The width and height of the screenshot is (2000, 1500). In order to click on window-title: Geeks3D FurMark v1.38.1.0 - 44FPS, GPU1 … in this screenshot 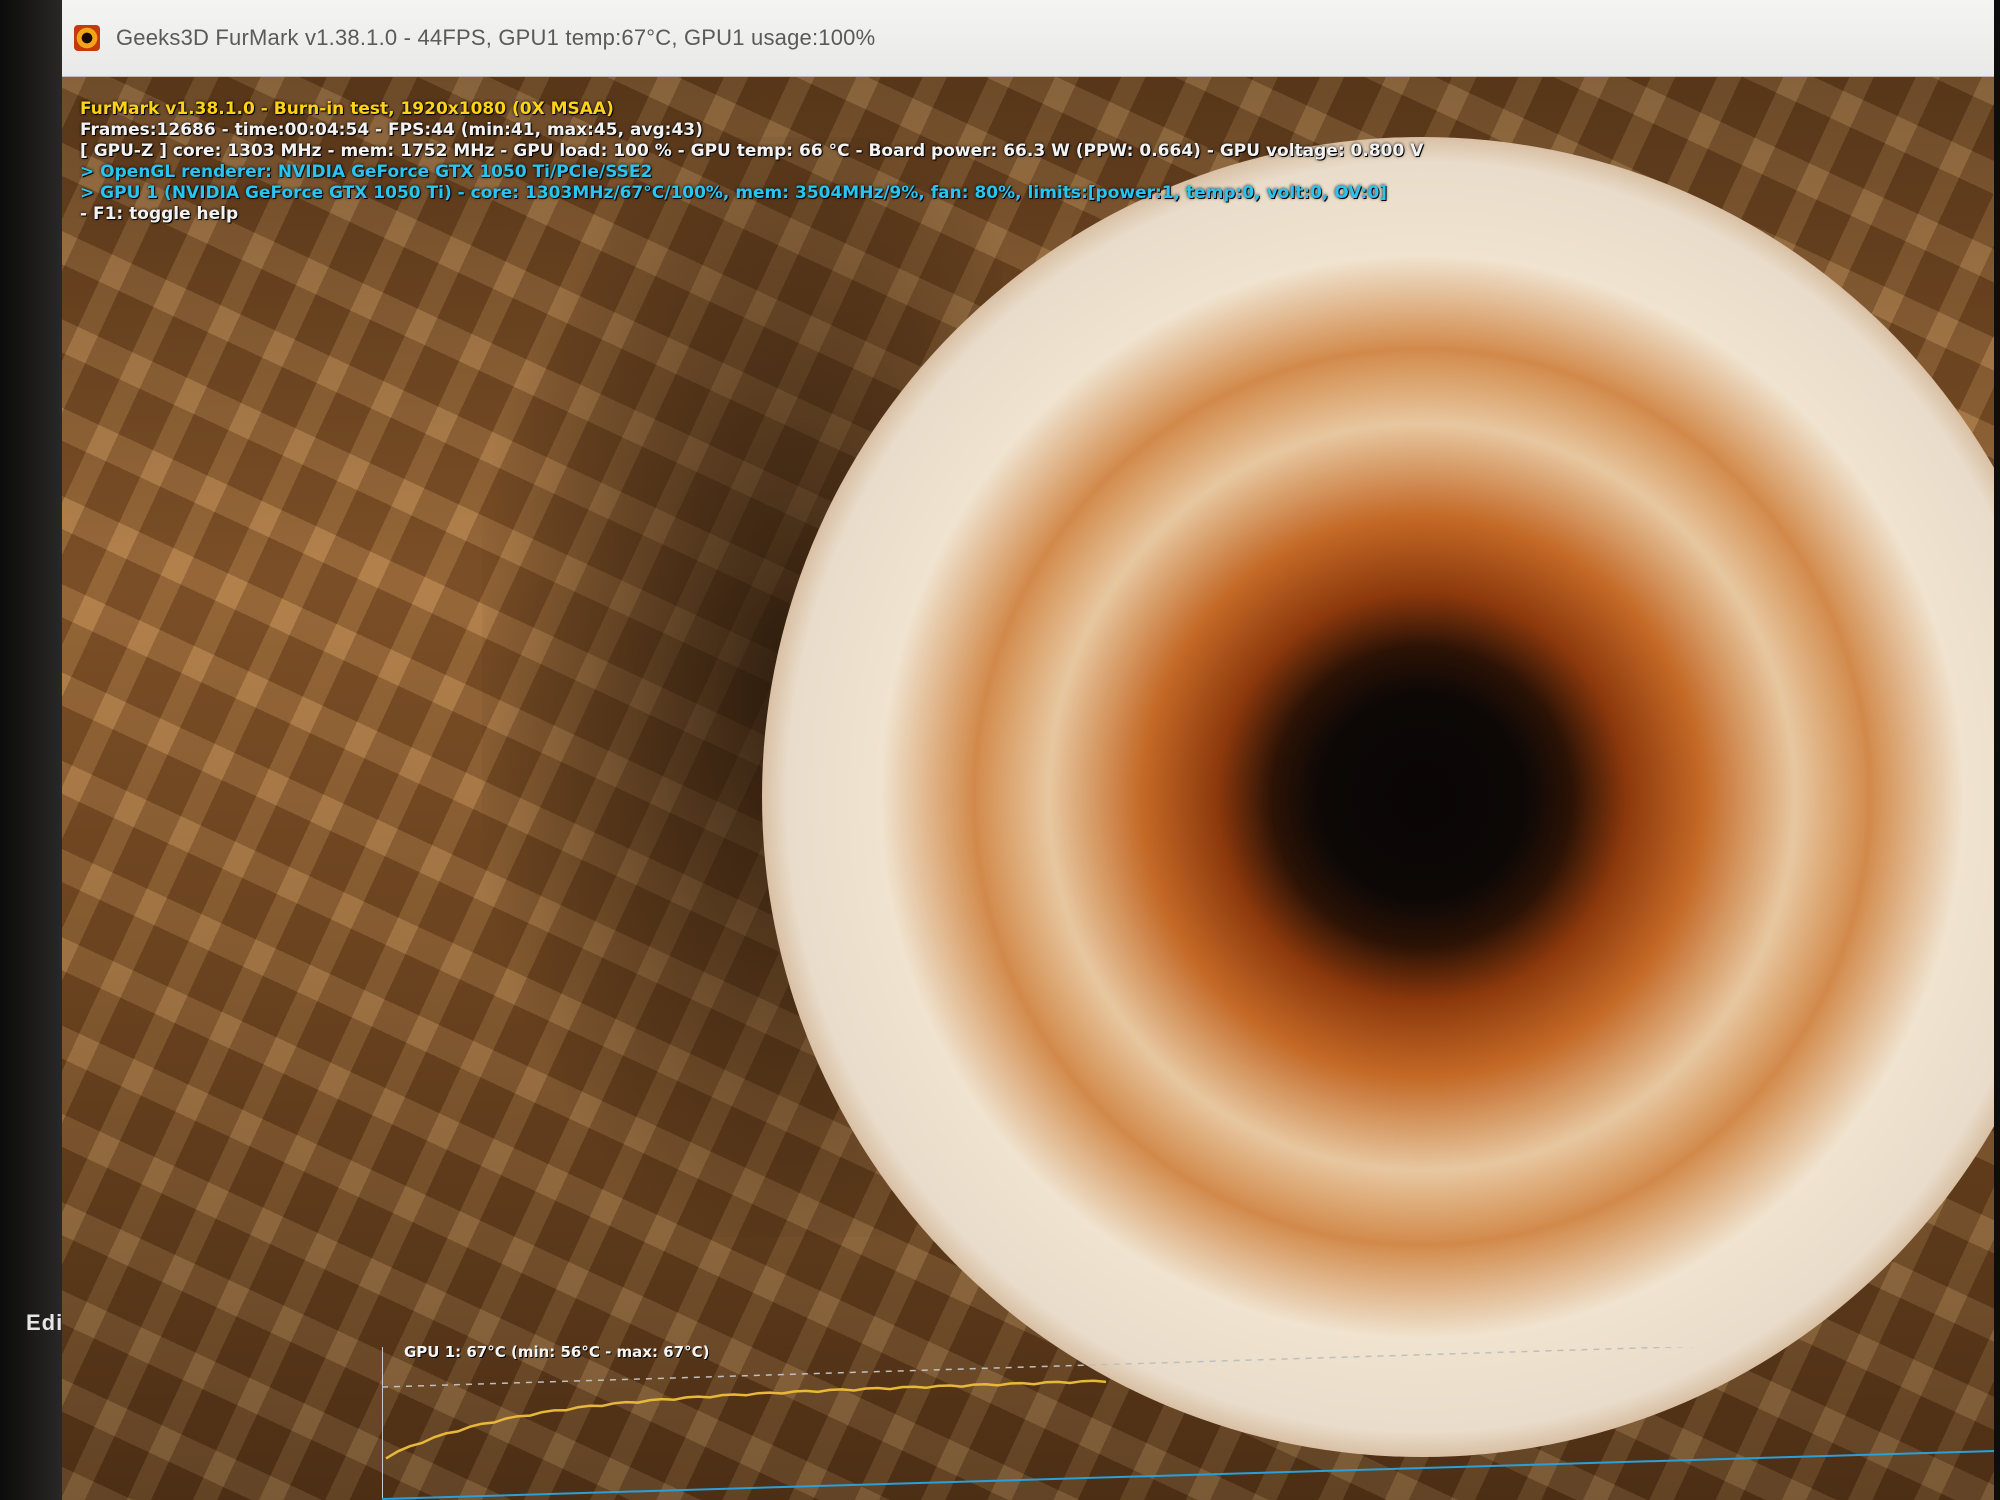, I will do `click(496, 37)`.